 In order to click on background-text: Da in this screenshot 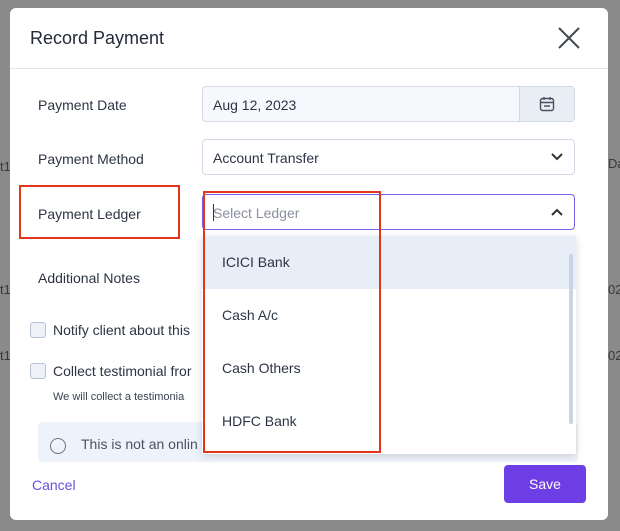, I will do `click(614, 163)`.